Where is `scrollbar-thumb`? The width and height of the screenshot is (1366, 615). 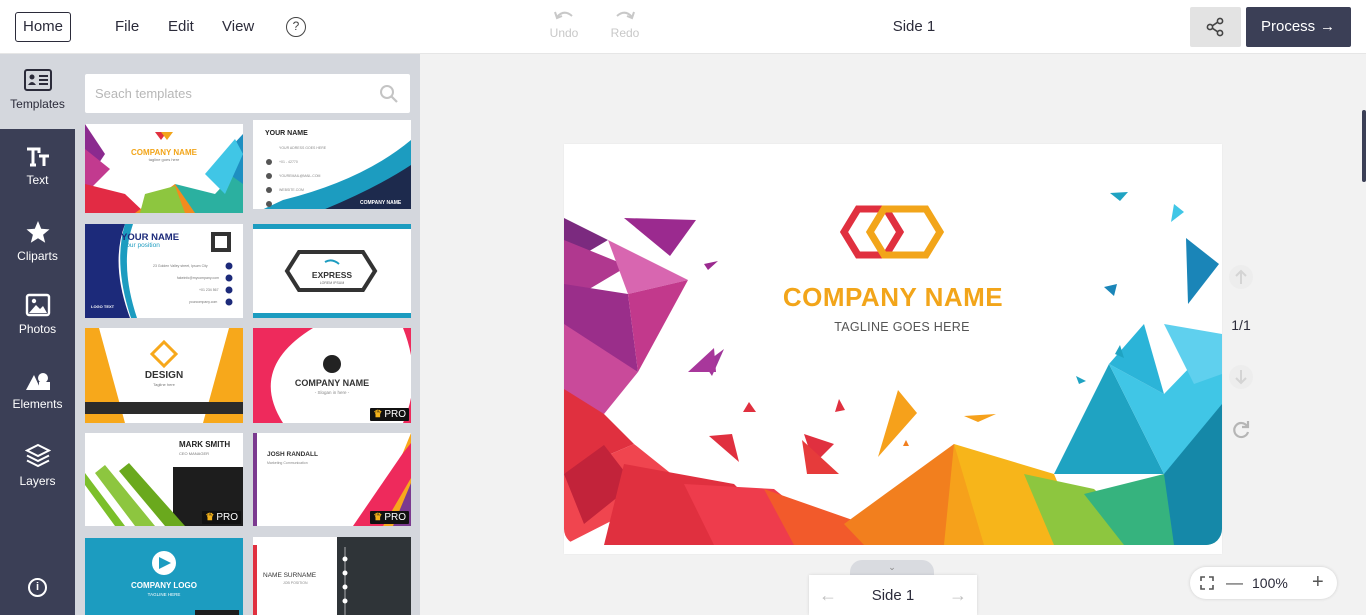 scrollbar-thumb is located at coordinates (1364, 146).